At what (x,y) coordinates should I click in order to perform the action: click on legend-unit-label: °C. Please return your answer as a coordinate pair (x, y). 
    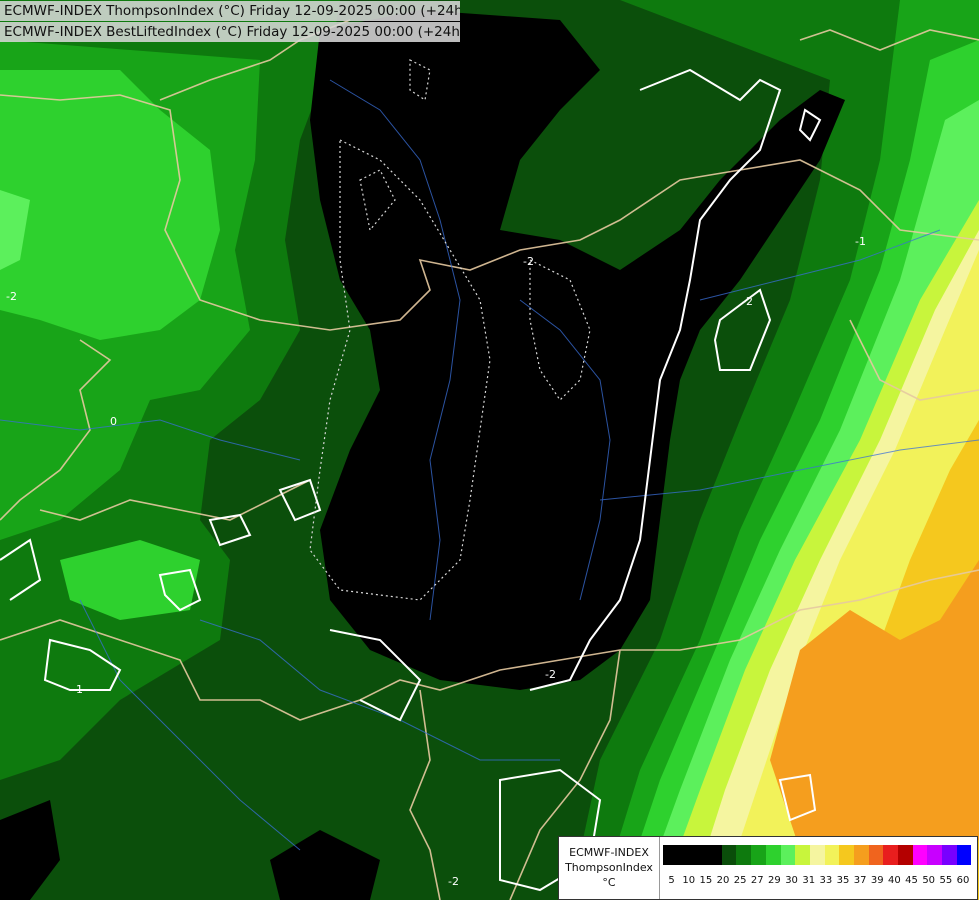
    Looking at the image, I should click on (609, 882).